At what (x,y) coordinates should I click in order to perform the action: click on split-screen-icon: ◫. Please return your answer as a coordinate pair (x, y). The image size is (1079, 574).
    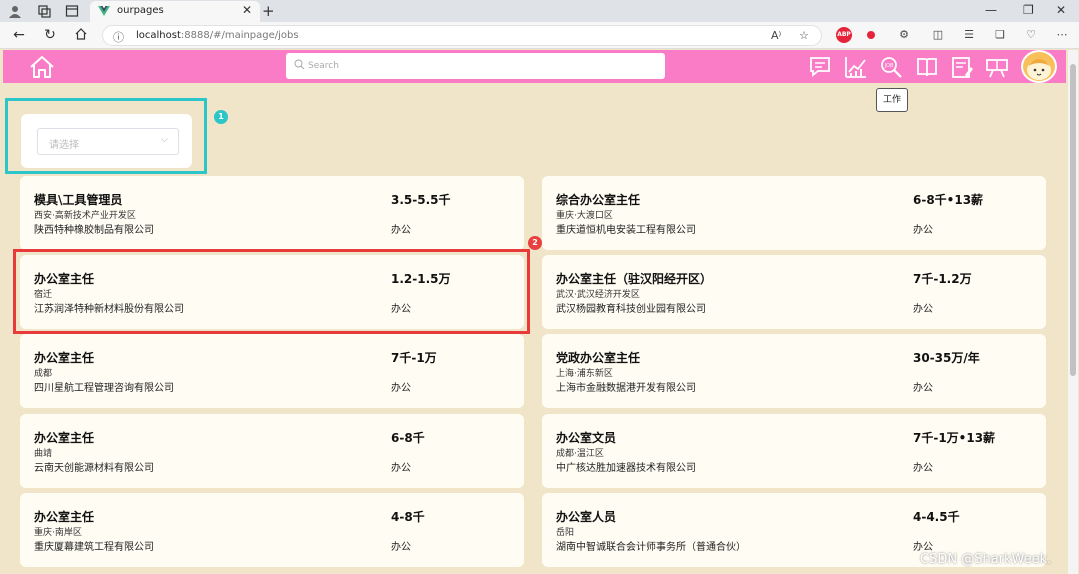
    Looking at the image, I should click on (938, 35).